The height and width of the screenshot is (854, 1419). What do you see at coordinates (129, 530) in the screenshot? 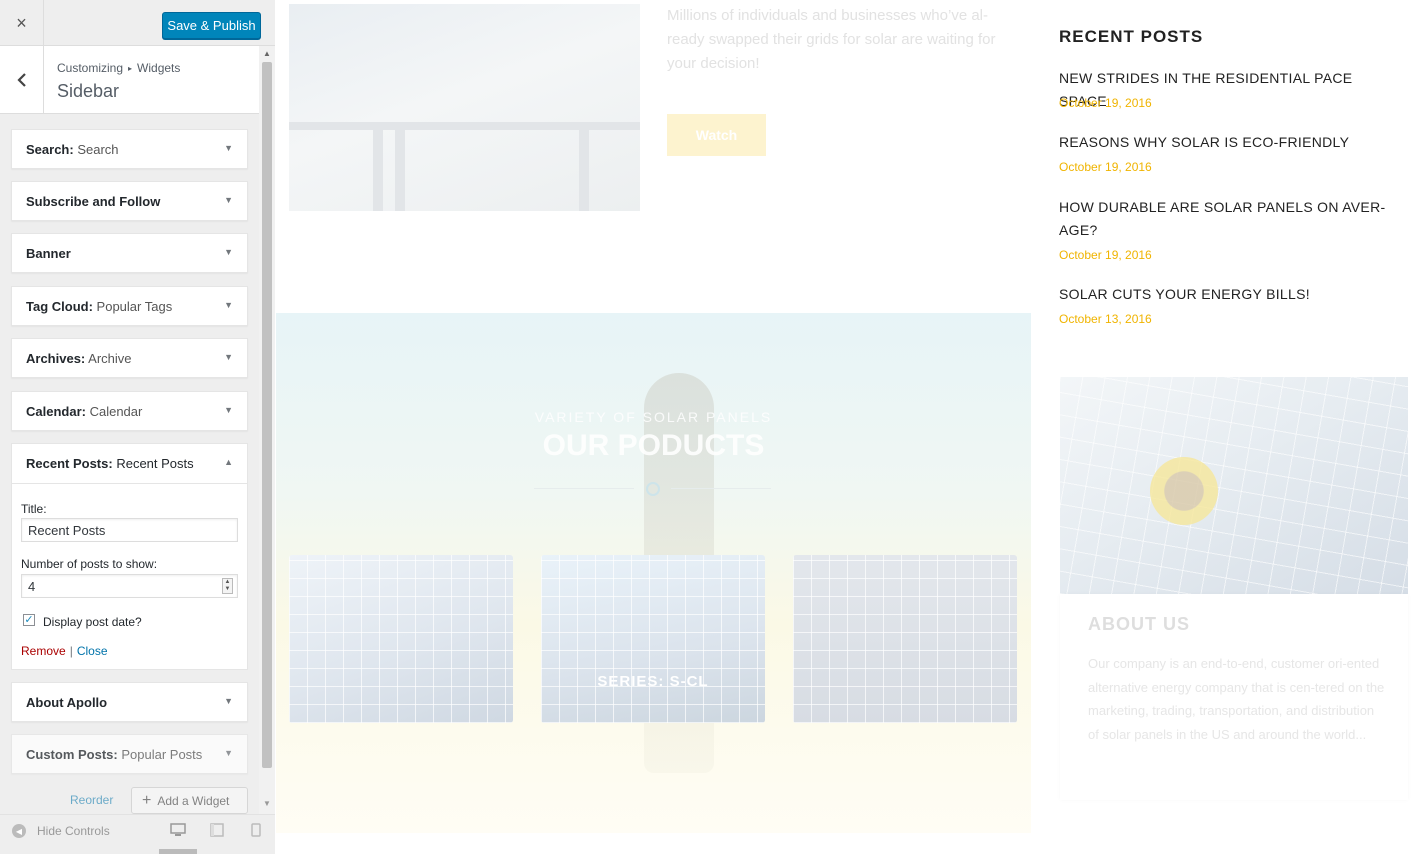
I see `title-input: Recent Posts` at bounding box center [129, 530].